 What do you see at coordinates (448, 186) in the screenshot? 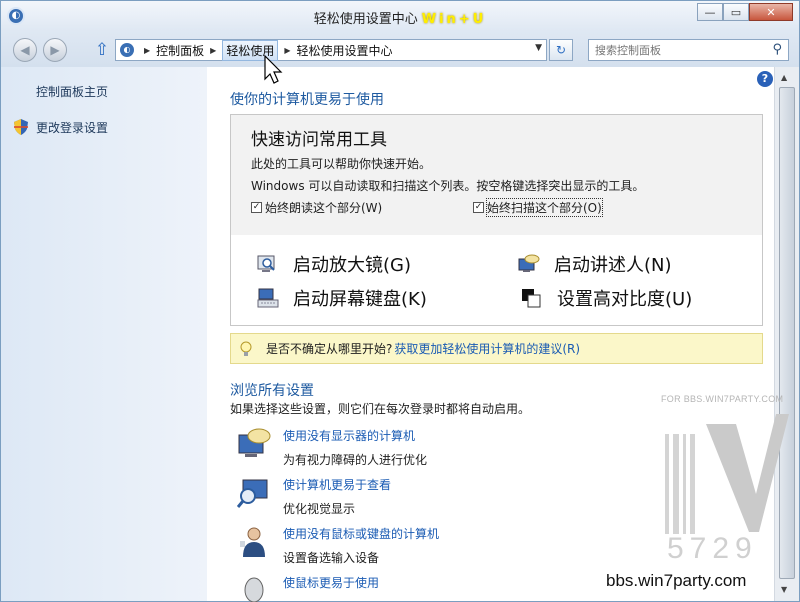
I see `quick-access-instruction: Windows 可以自动读取和扫描这个列表。按空格键选择突出显示的工具。` at bounding box center [448, 186].